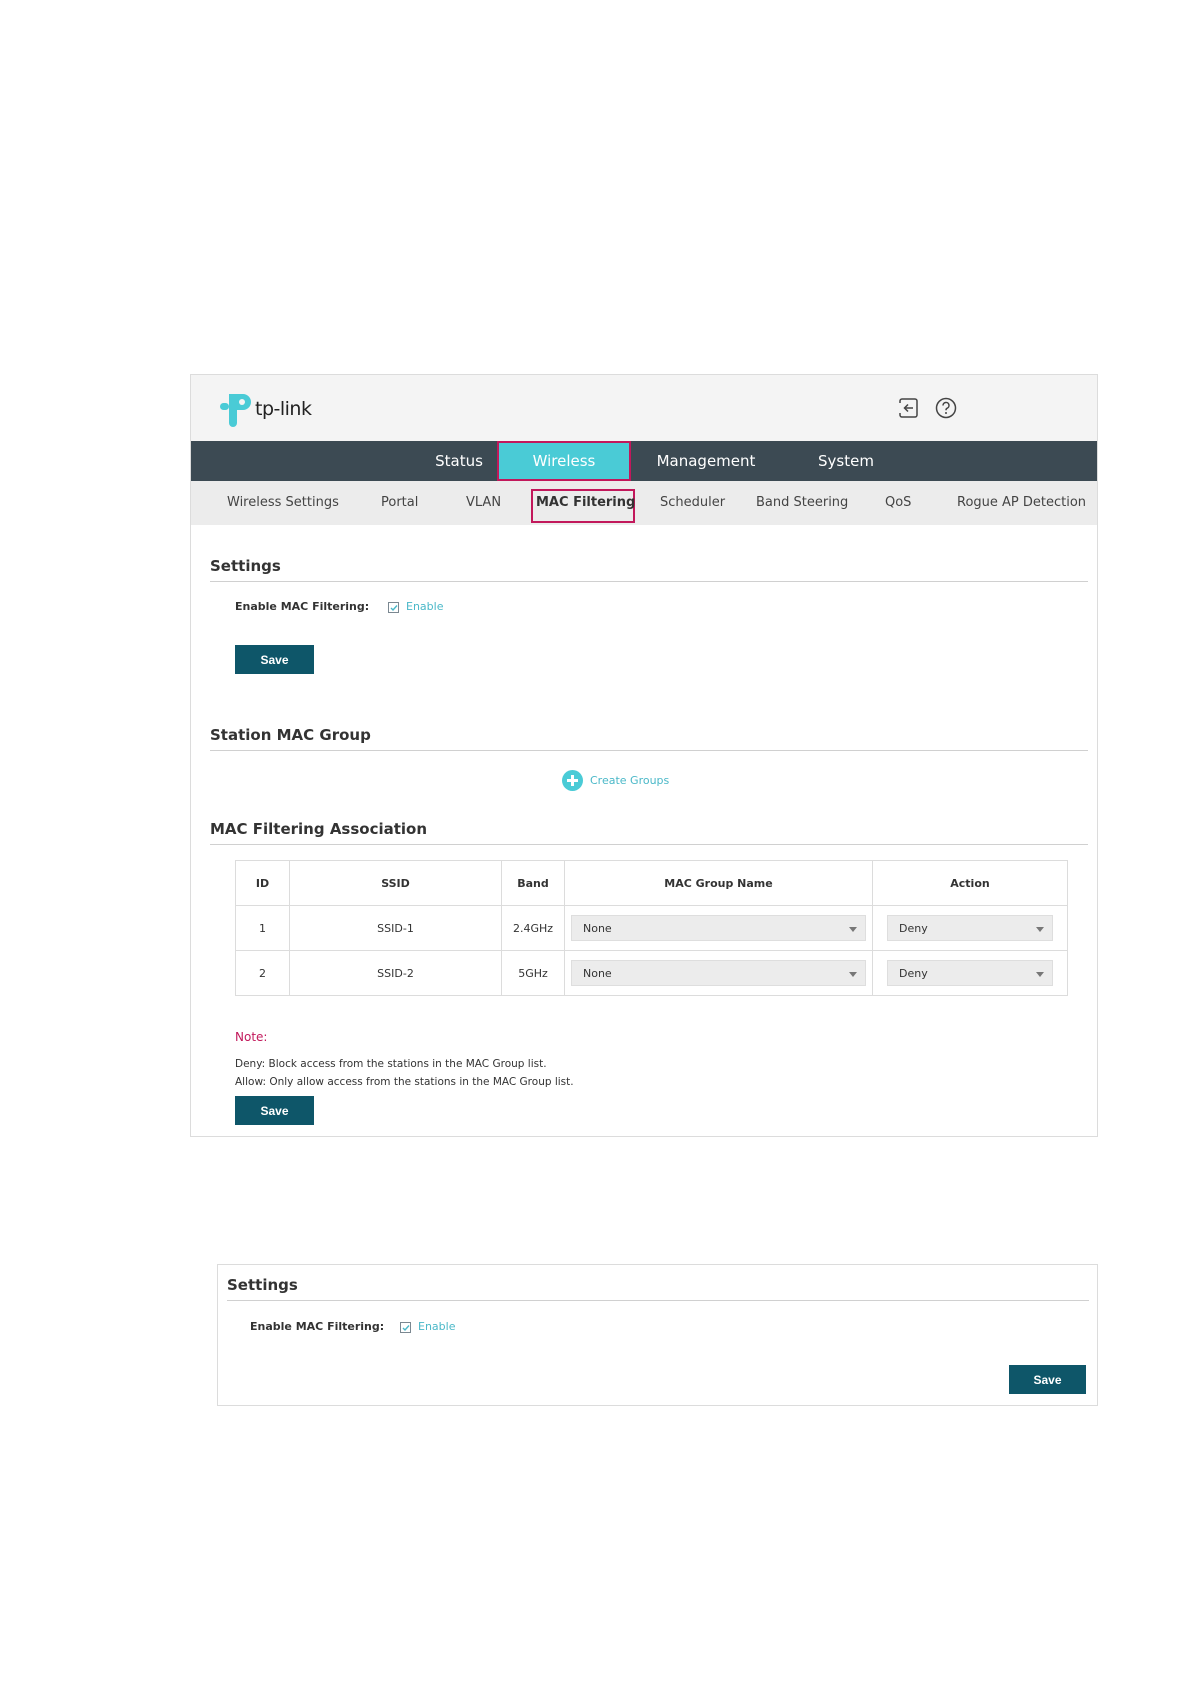  I want to click on column-header-mac-group-name: MAC Group Name, so click(718, 883).